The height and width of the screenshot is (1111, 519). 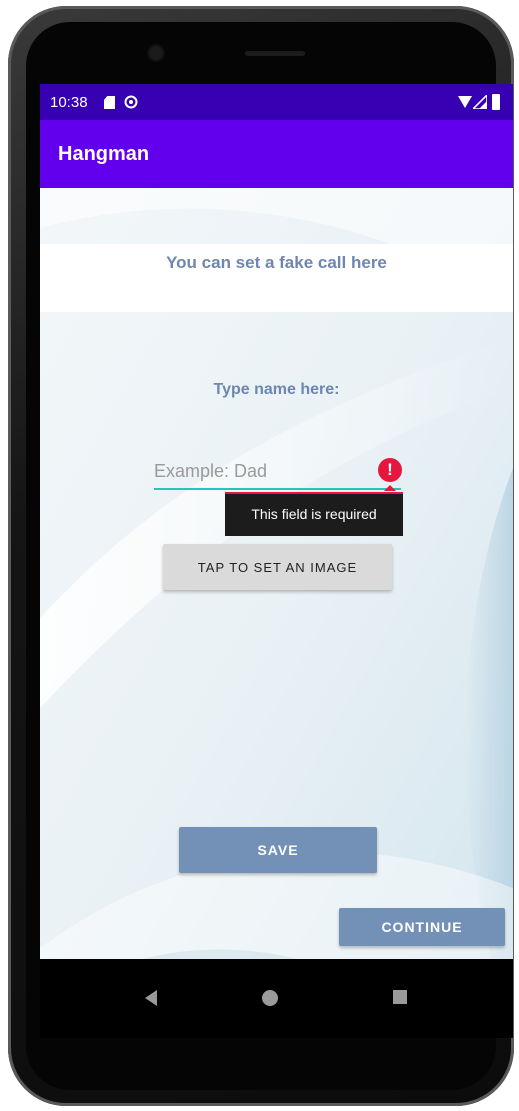 I want to click on status-bar: 10:38, so click(x=276, y=102).